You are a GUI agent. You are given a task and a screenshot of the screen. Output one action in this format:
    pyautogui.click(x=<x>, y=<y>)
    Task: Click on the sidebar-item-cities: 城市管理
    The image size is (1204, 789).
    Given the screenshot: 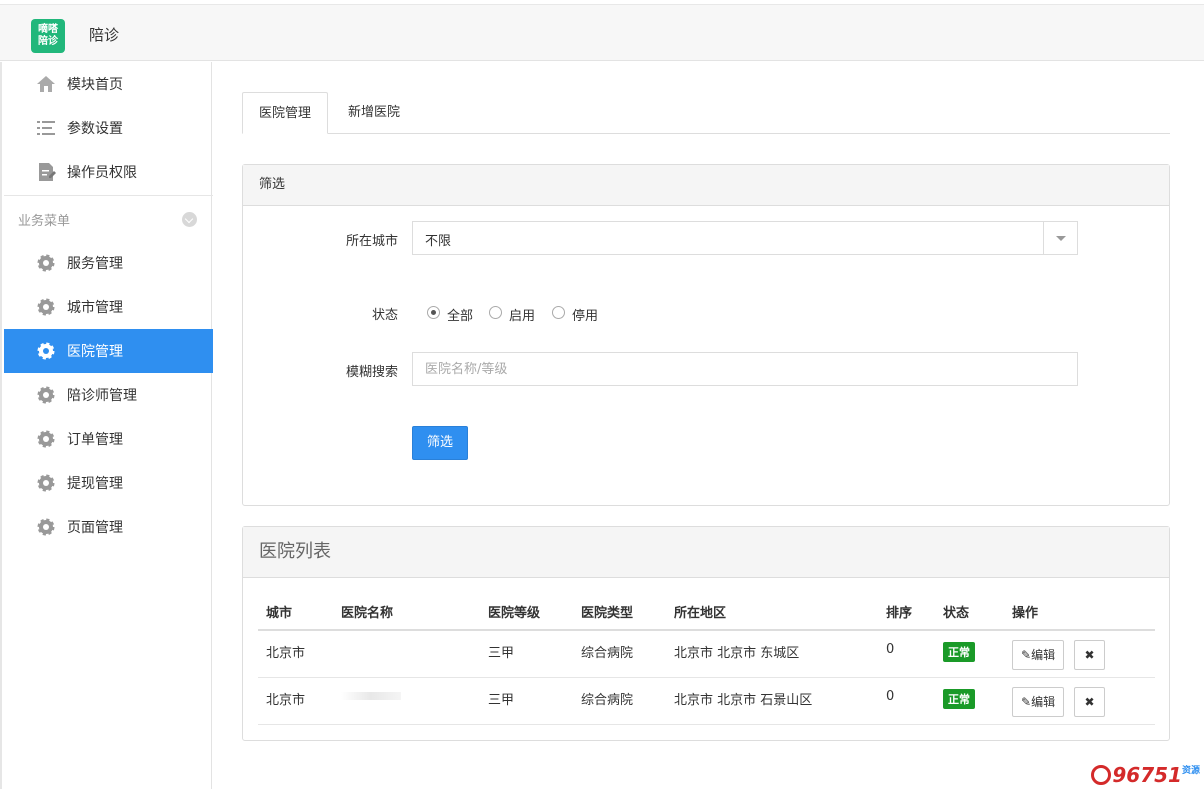 What is the action you would take?
    pyautogui.click(x=108, y=307)
    